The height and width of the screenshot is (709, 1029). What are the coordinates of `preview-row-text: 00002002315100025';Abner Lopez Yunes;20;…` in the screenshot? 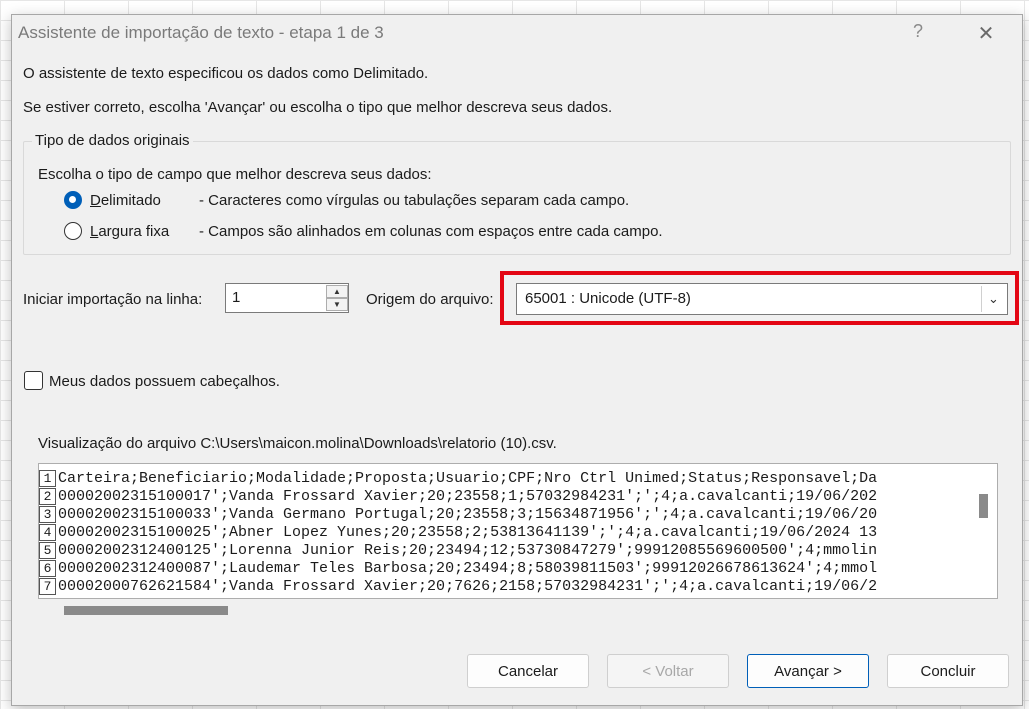 It's located at (468, 532).